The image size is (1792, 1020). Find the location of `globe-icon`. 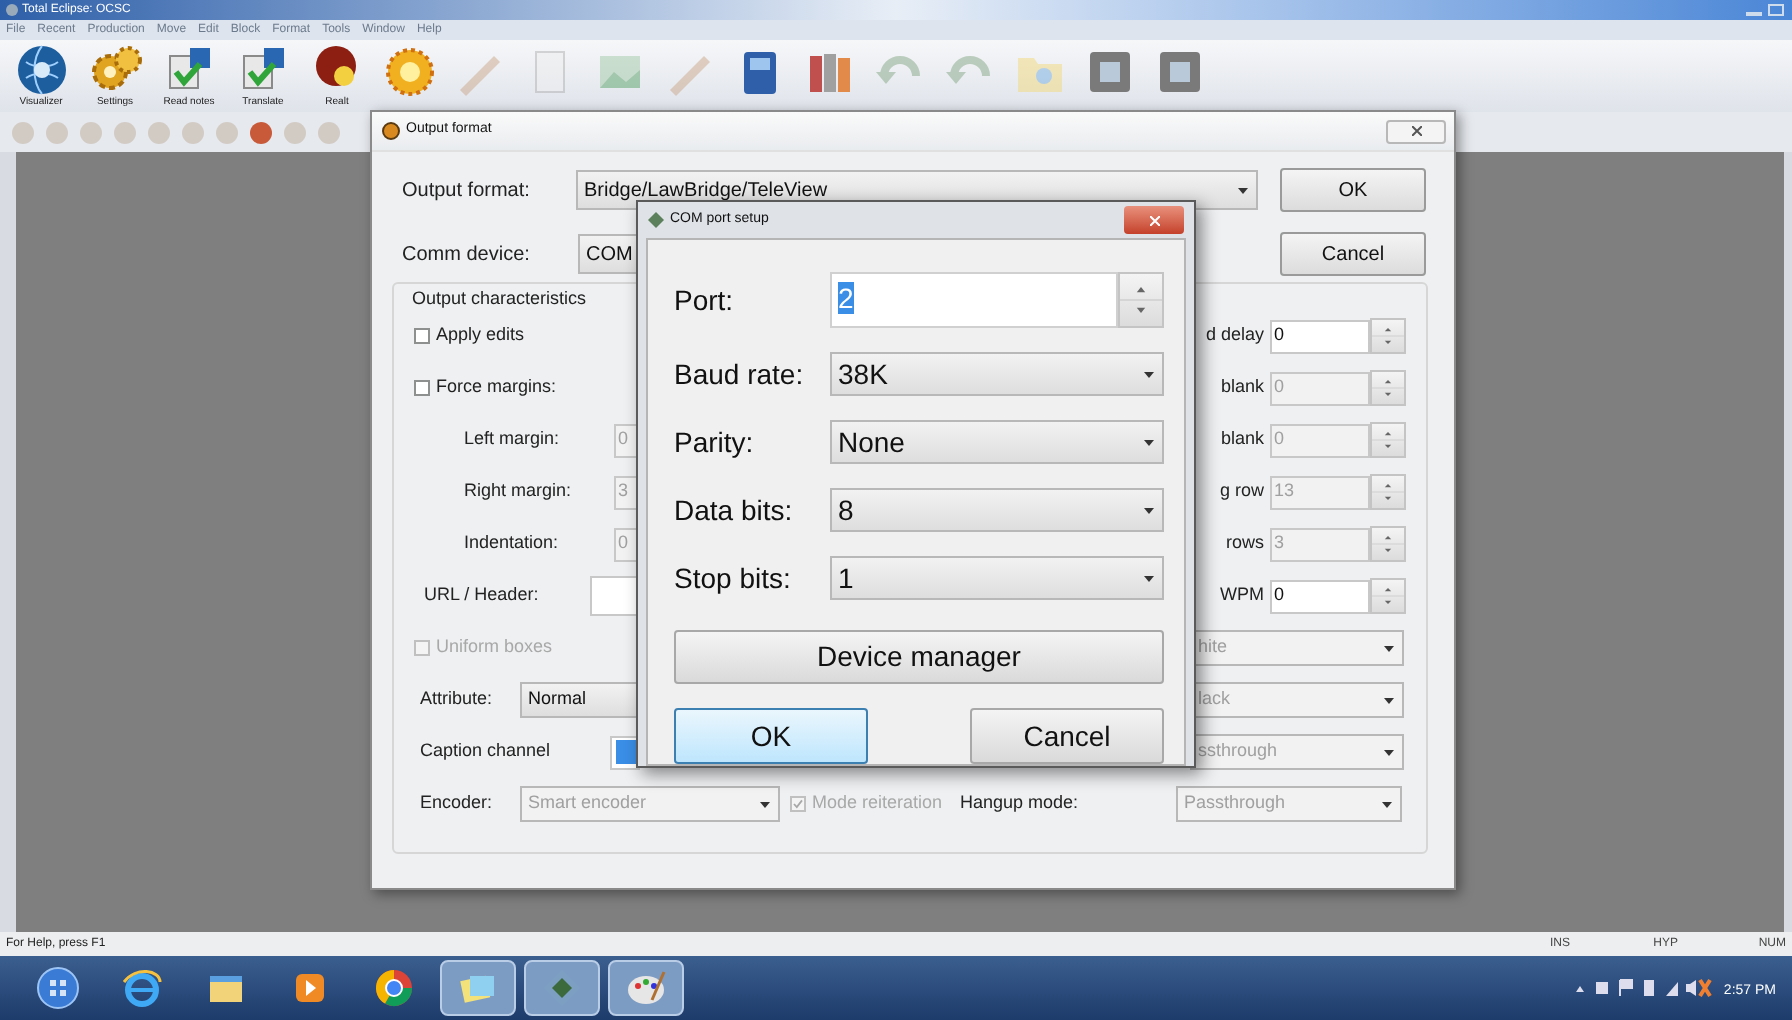

globe-icon is located at coordinates (41, 70).